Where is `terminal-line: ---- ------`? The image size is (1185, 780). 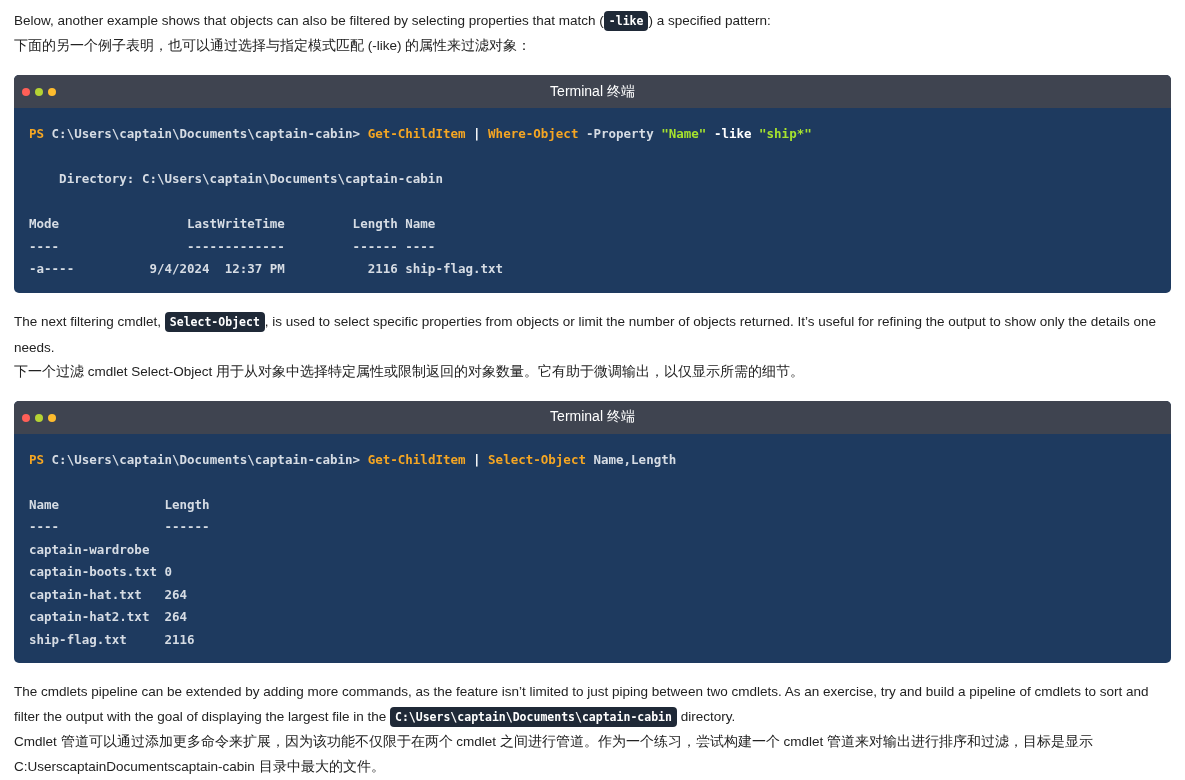
terminal-line: ---- ------ is located at coordinates (120, 527).